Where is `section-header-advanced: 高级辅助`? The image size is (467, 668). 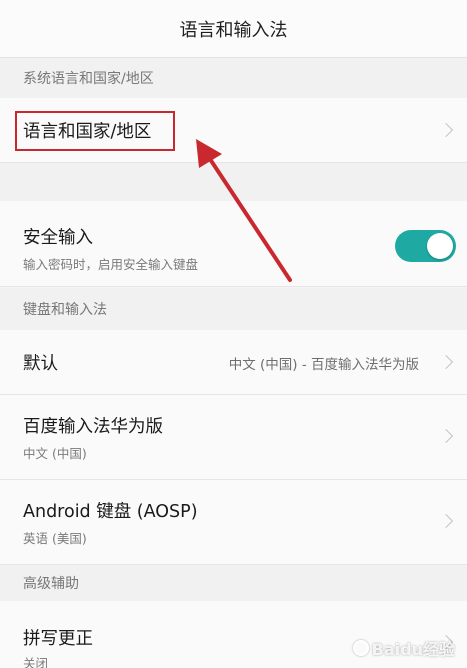 section-header-advanced: 高级辅助 is located at coordinates (233, 583).